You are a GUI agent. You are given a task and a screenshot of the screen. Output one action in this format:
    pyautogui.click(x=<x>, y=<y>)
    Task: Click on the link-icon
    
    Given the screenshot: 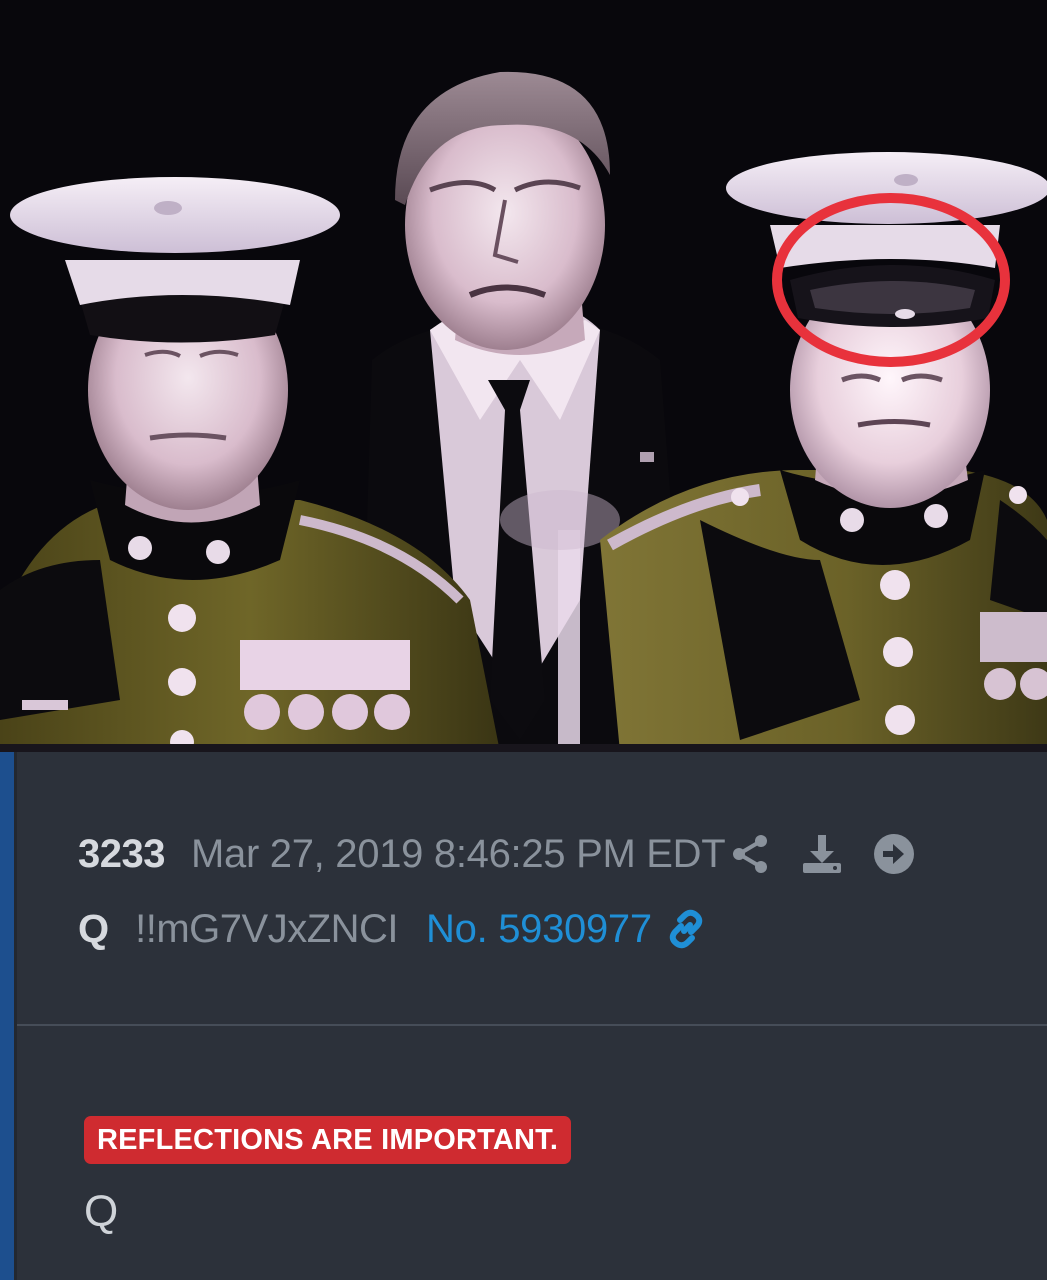 What is the action you would take?
    pyautogui.click(x=686, y=929)
    